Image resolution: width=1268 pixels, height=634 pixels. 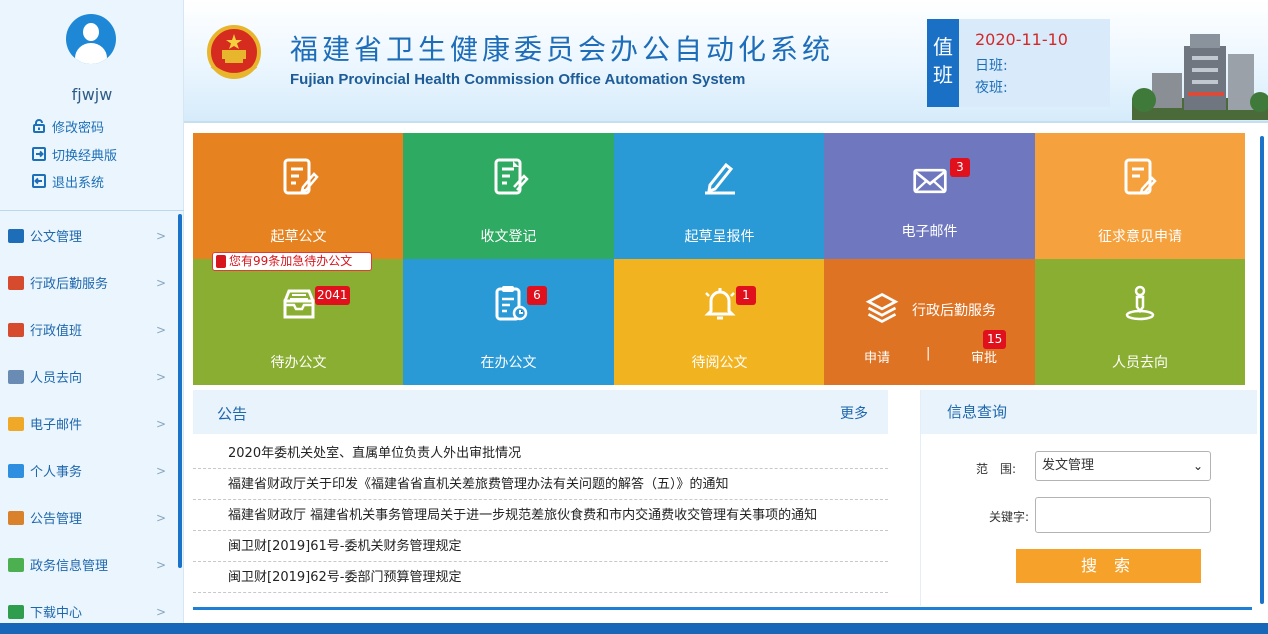 What do you see at coordinates (1262, 370) in the screenshot?
I see `content-scrollbar` at bounding box center [1262, 370].